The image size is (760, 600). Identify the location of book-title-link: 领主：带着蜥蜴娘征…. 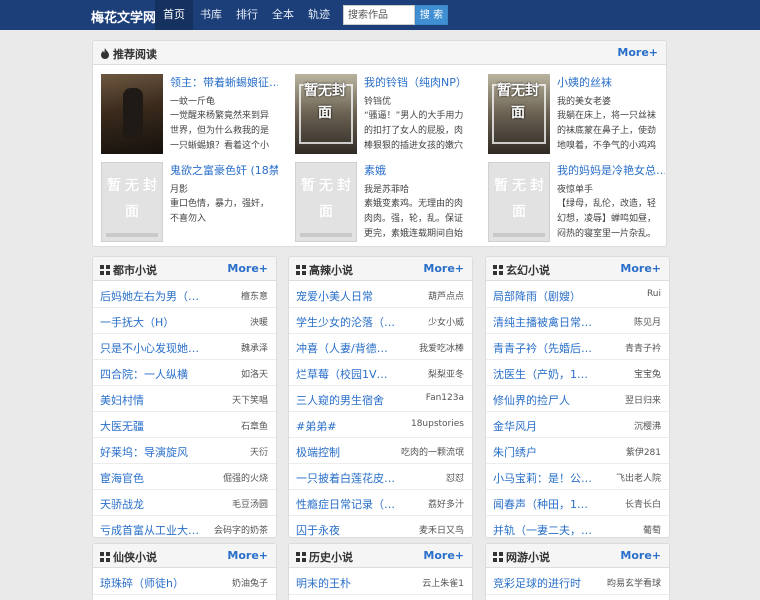
(224, 82).